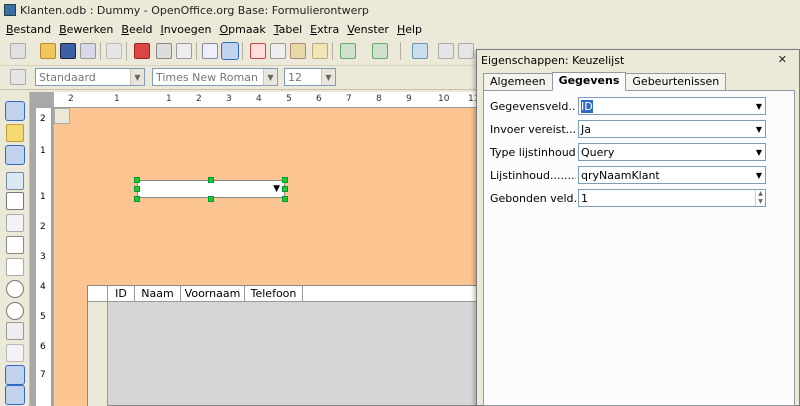 Image resolution: width=800 pixels, height=406 pixels. What do you see at coordinates (15, 223) in the screenshot?
I see `label-field-icon` at bounding box center [15, 223].